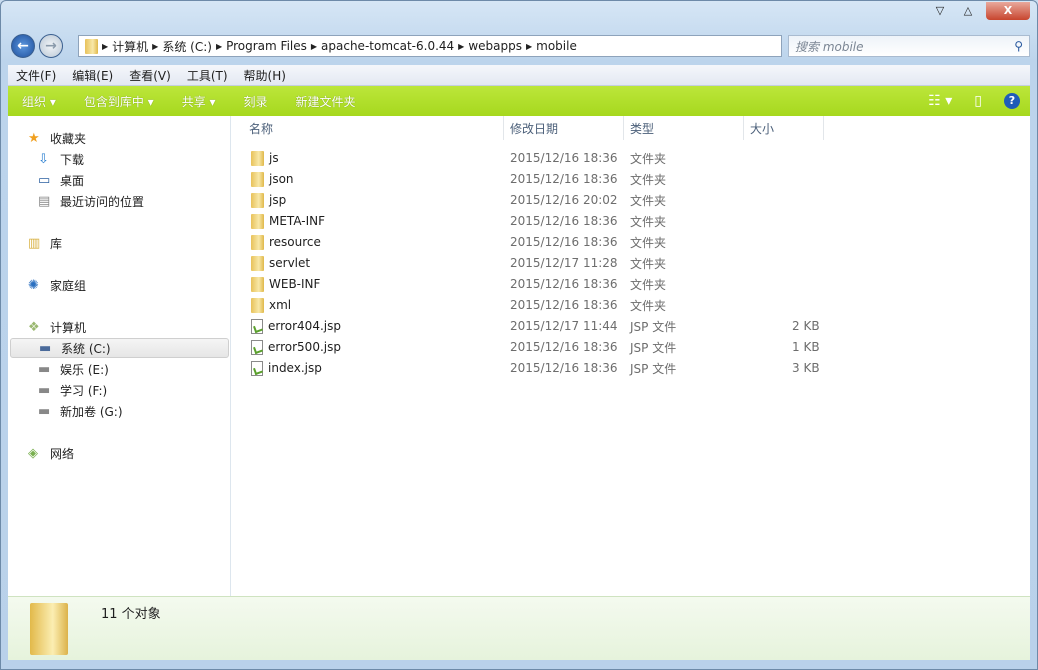  What do you see at coordinates (1018, 46) in the screenshot?
I see `search-icon: ⚲` at bounding box center [1018, 46].